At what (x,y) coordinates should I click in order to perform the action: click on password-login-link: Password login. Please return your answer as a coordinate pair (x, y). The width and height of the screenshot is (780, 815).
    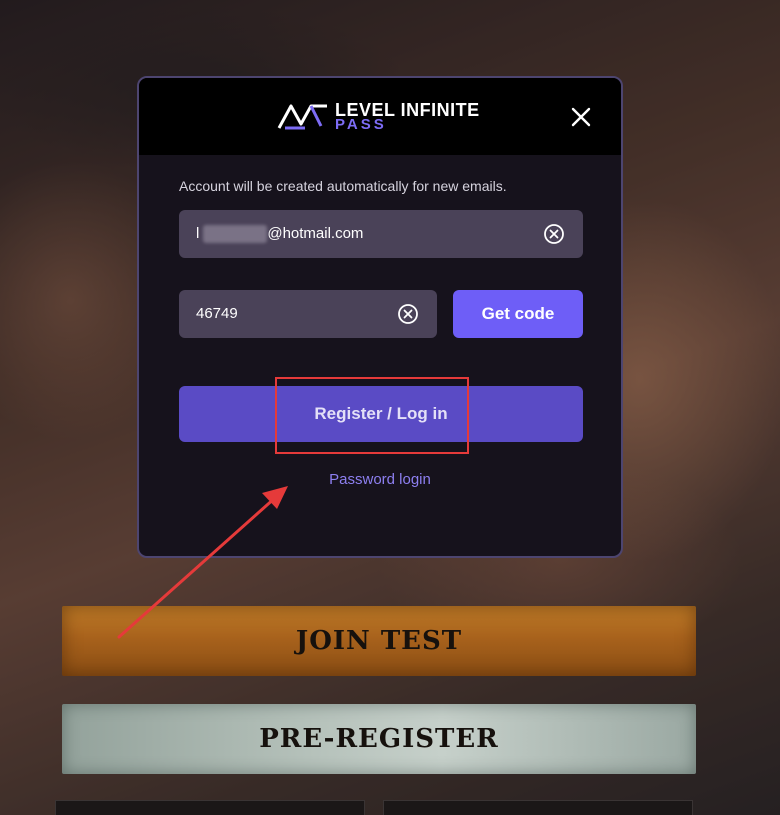
    Looking at the image, I should click on (380, 479).